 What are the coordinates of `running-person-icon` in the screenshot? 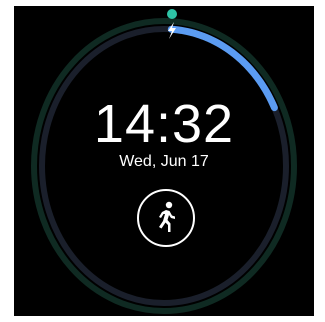 It's located at (167, 216).